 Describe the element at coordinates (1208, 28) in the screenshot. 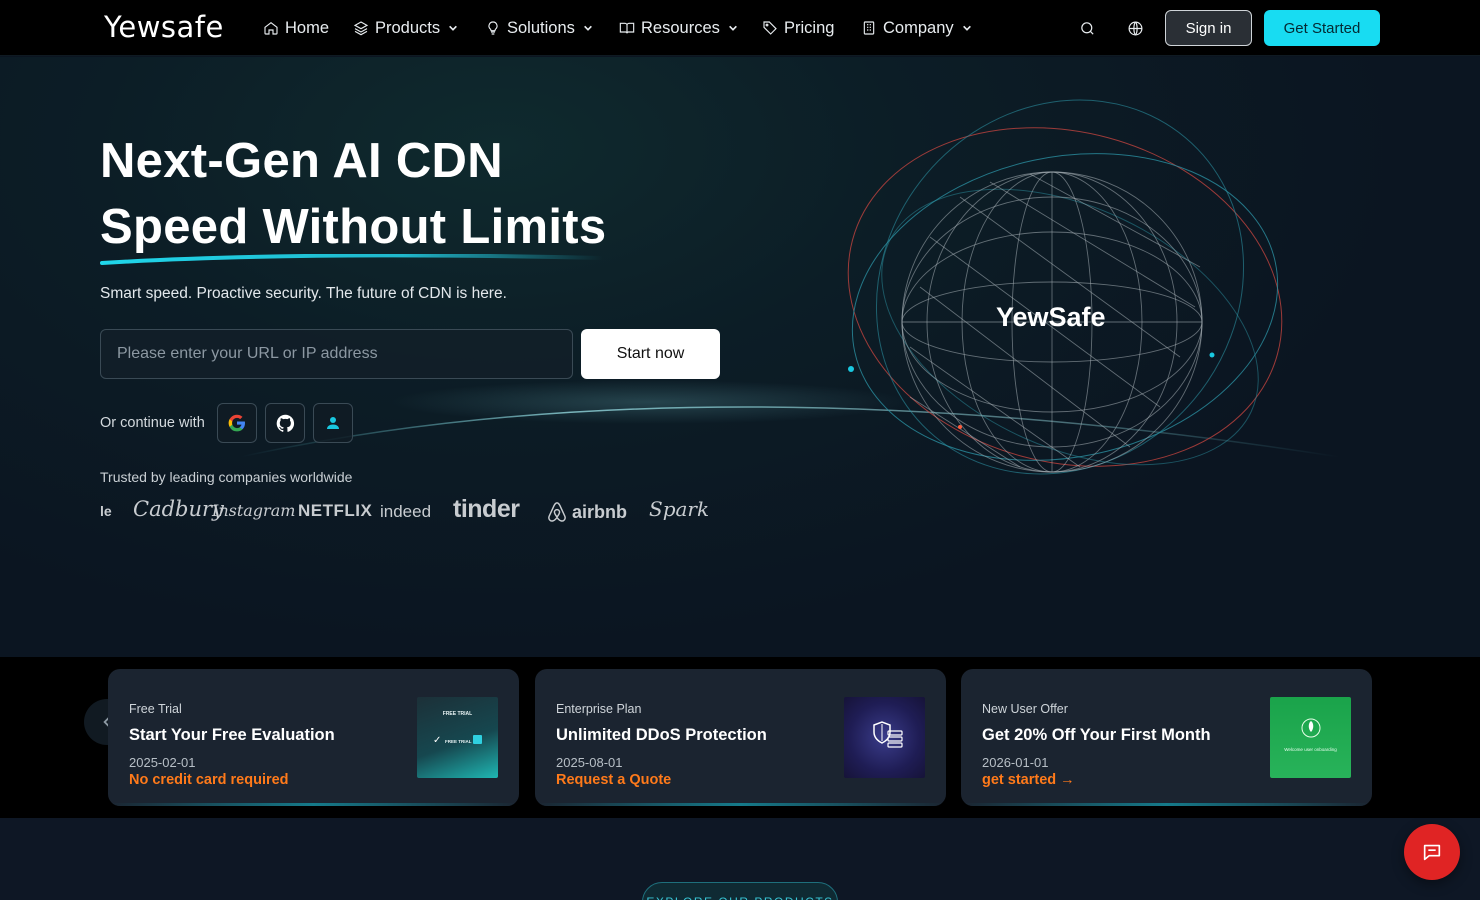

I see `sign-in-button: Sign in` at that location.